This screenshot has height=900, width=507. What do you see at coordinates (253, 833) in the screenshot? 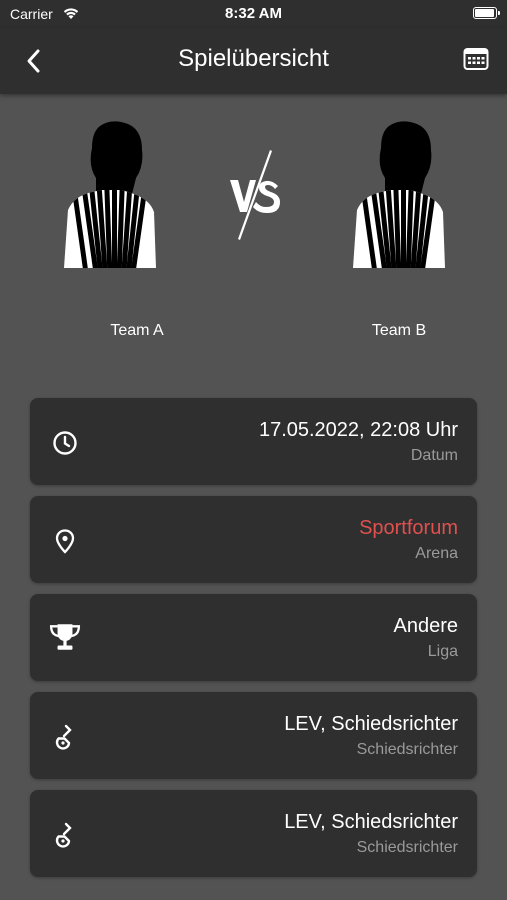
I see `referee-card-2: LEV, Schiedsrichter Schiedsrichter` at bounding box center [253, 833].